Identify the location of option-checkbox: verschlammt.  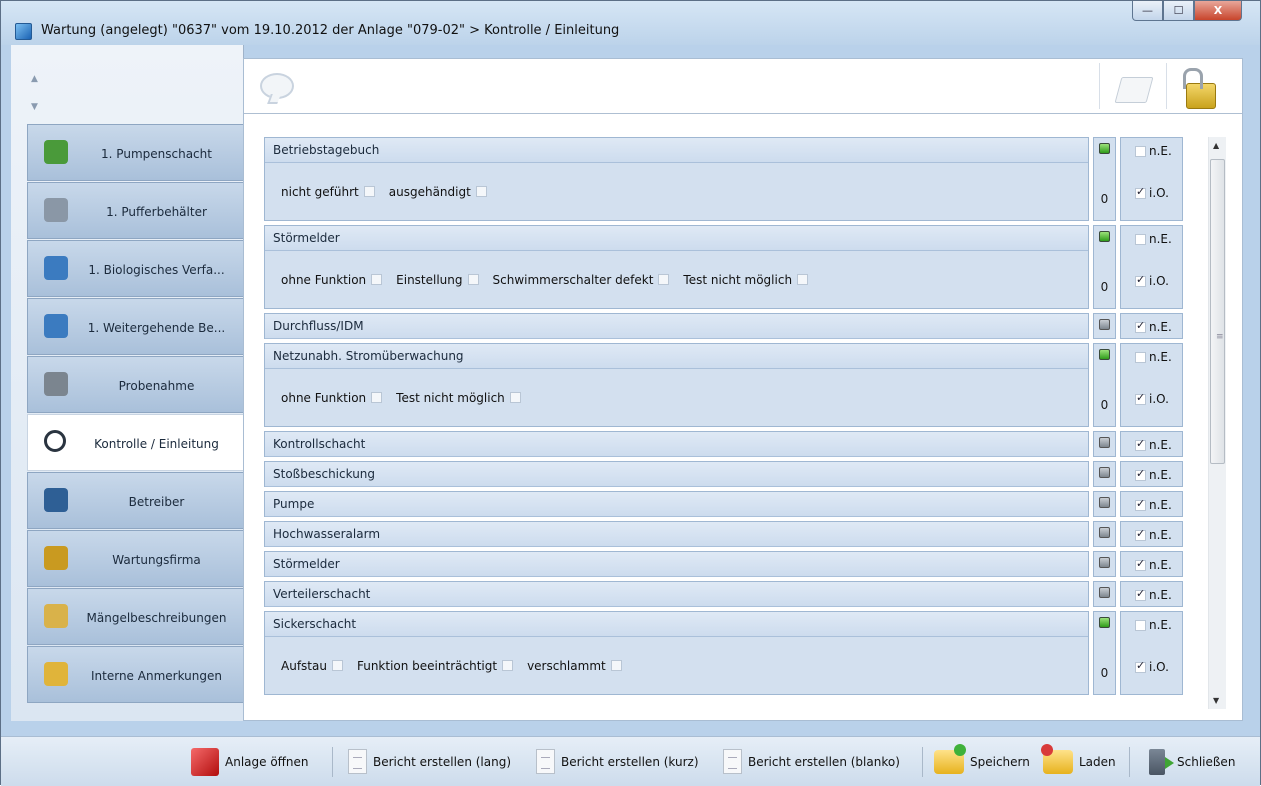
(574, 666).